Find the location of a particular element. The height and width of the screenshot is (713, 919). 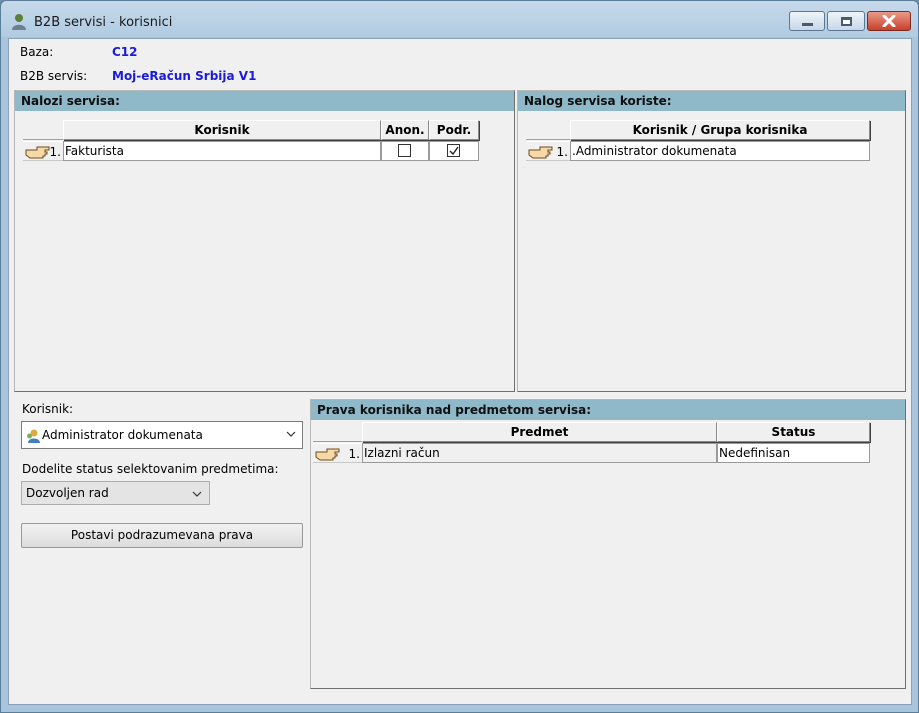

servis-label: B2B servis: is located at coordinates (54, 76).